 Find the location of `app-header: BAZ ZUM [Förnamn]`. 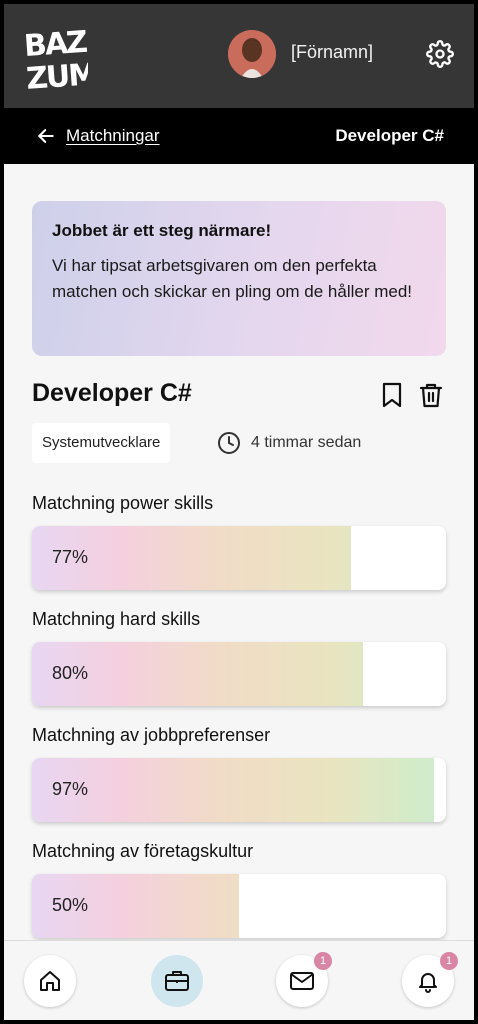

app-header: BAZ ZUM [Förnamn] is located at coordinates (239, 56).